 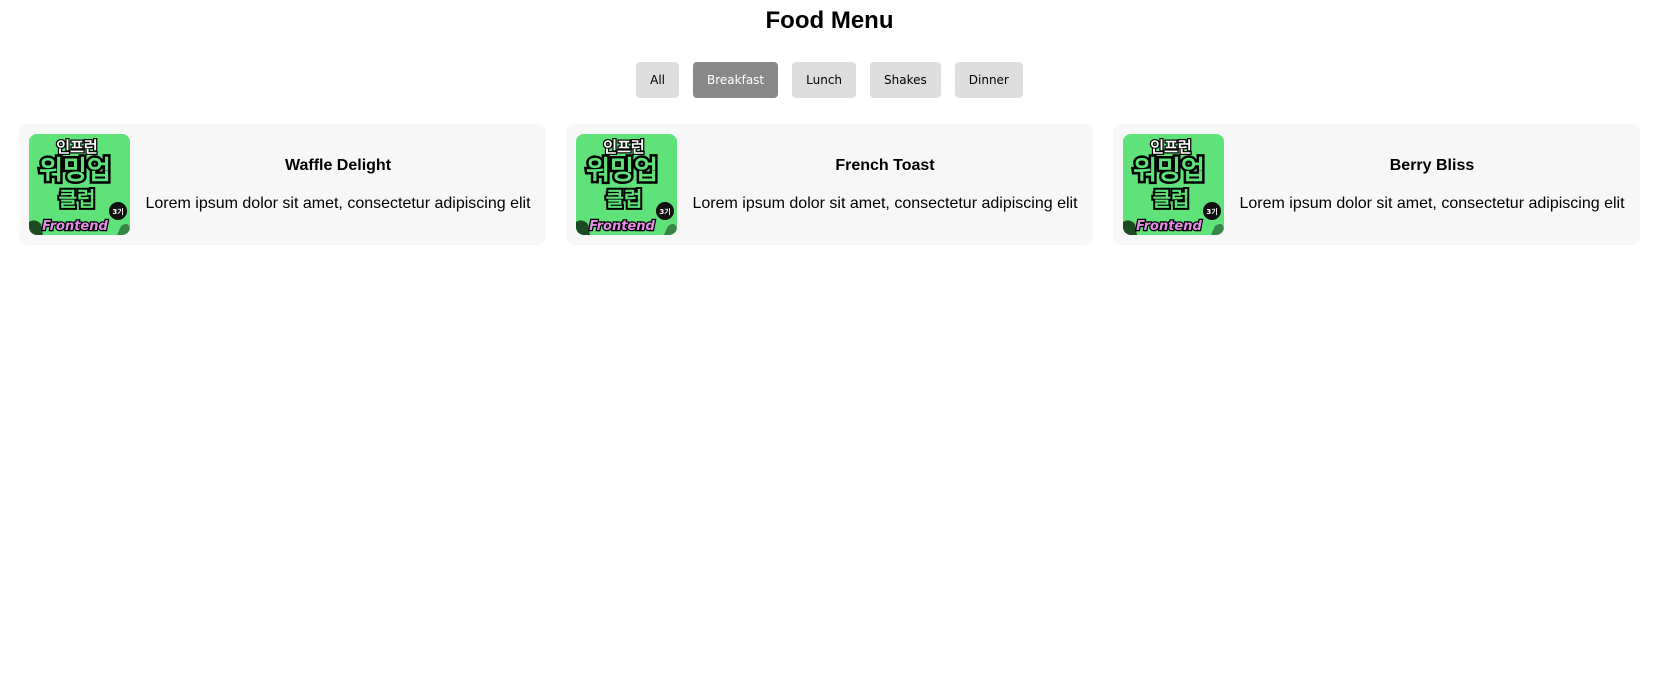 I want to click on menu-item-name: French Toast, so click(x=885, y=165).